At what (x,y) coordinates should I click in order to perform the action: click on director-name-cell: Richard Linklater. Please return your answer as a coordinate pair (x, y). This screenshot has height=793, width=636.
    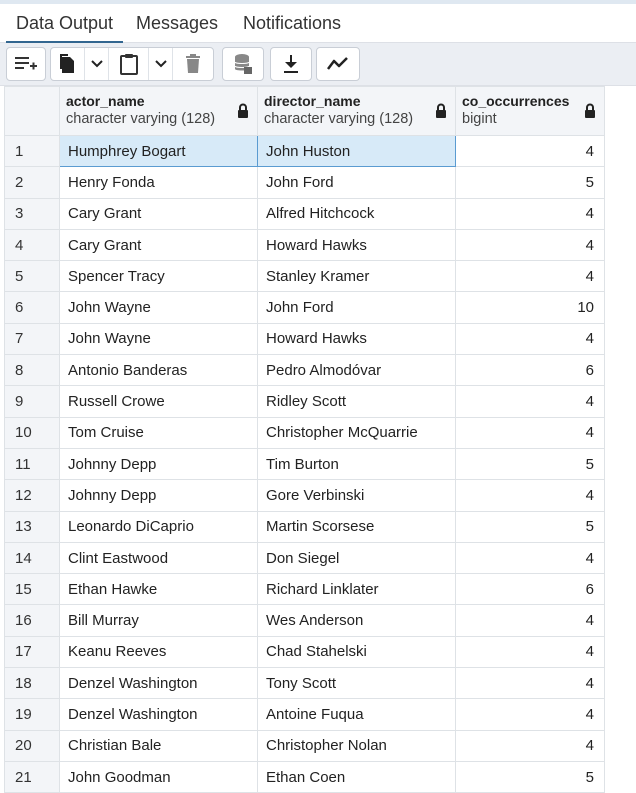
    Looking at the image, I should click on (356, 589).